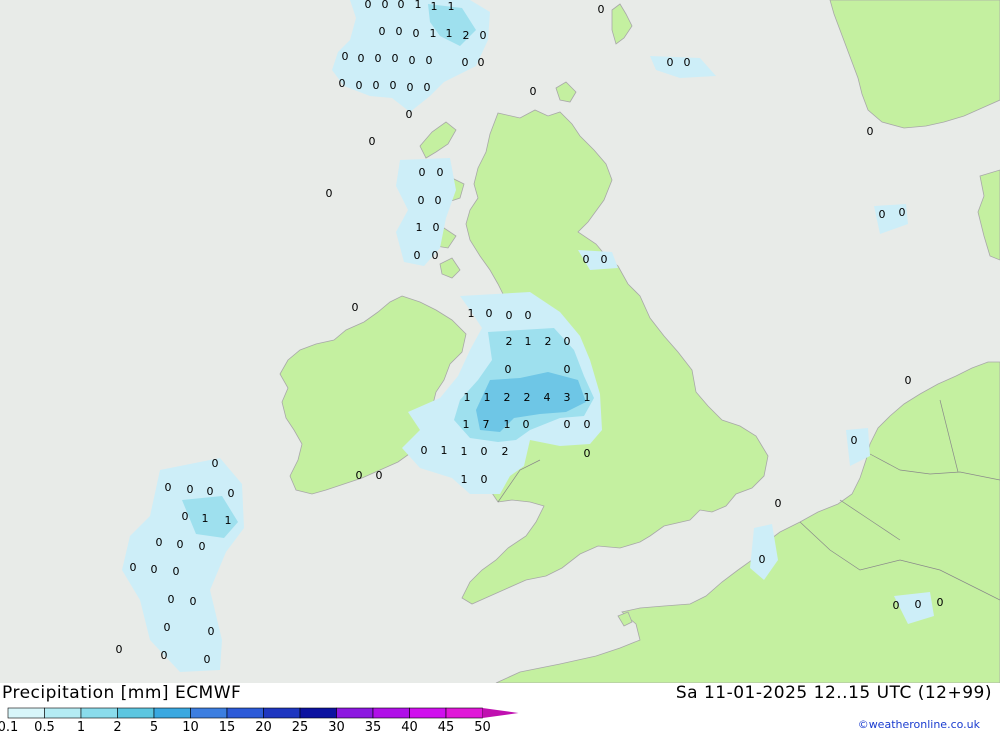 The width and height of the screenshot is (1000, 733). I want to click on scale-tick-label: 0.5, so click(44, 726).